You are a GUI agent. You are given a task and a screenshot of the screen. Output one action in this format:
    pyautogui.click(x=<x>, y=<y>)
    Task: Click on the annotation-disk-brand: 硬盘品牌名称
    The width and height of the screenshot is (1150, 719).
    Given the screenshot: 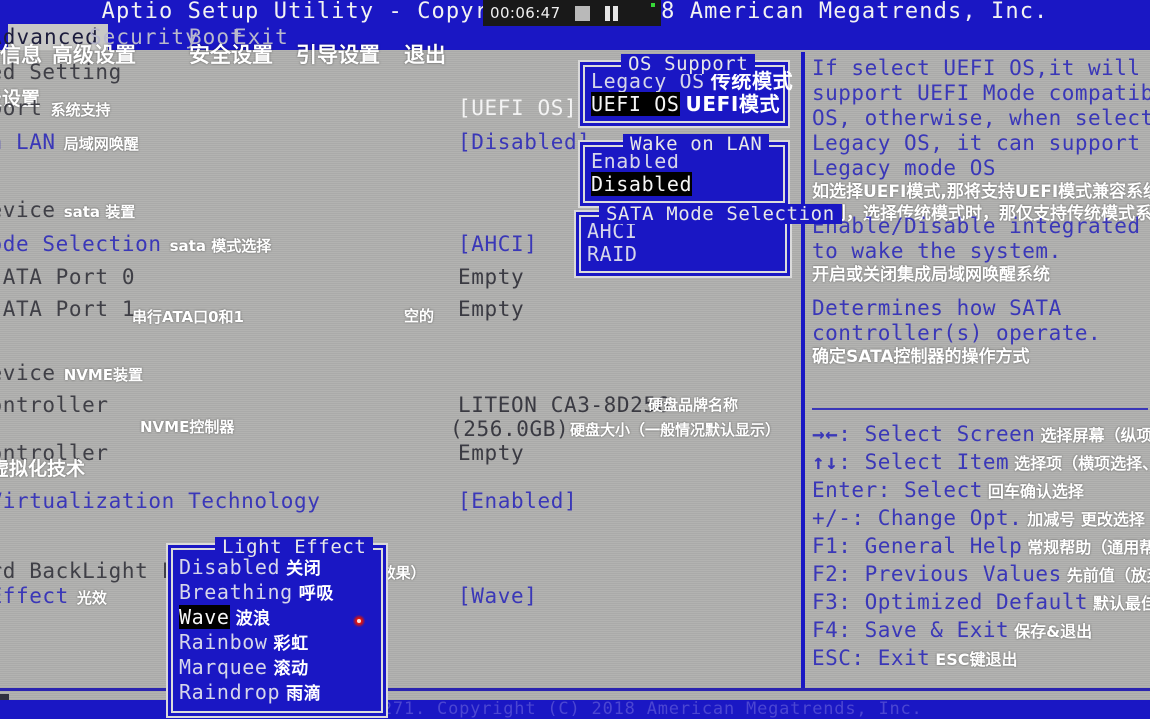 What is the action you would take?
    pyautogui.click(x=693, y=405)
    